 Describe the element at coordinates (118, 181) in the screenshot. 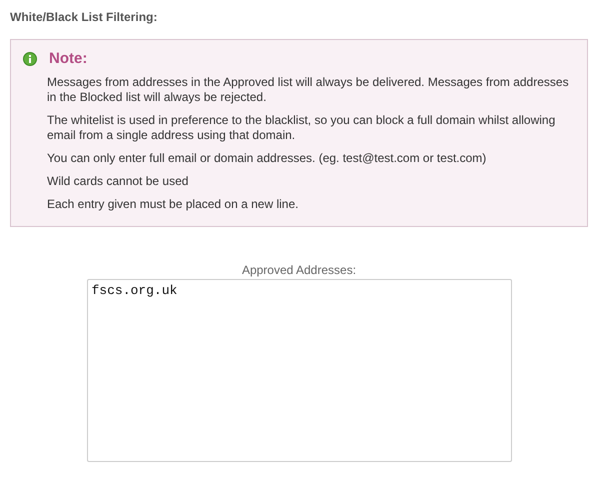

I see `note-text: Wild cards cannot be used` at that location.